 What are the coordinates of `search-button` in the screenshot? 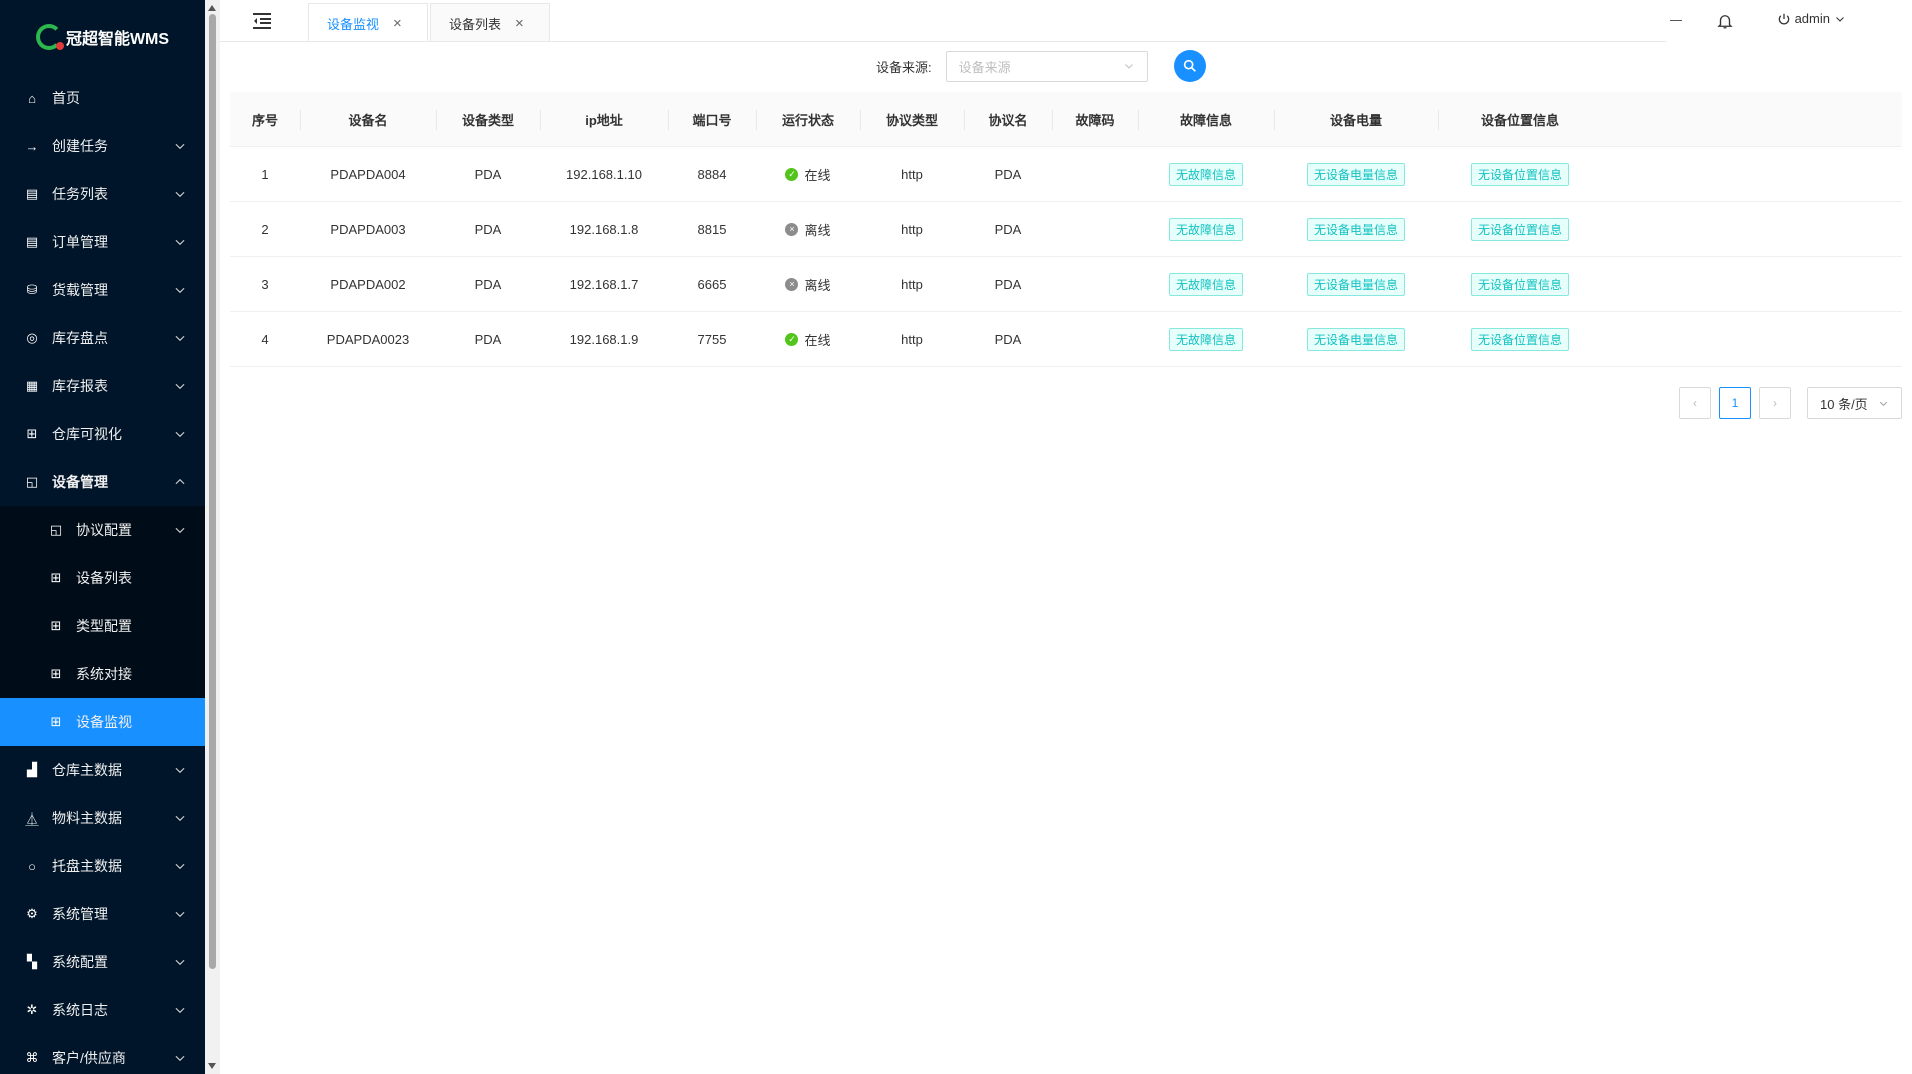 It's located at (1189, 66).